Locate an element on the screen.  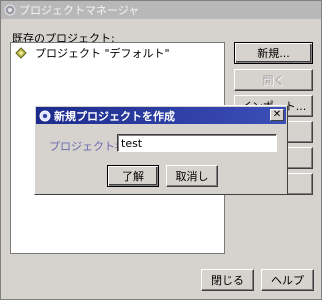
dialog-app-icon is located at coordinates (45, 115).